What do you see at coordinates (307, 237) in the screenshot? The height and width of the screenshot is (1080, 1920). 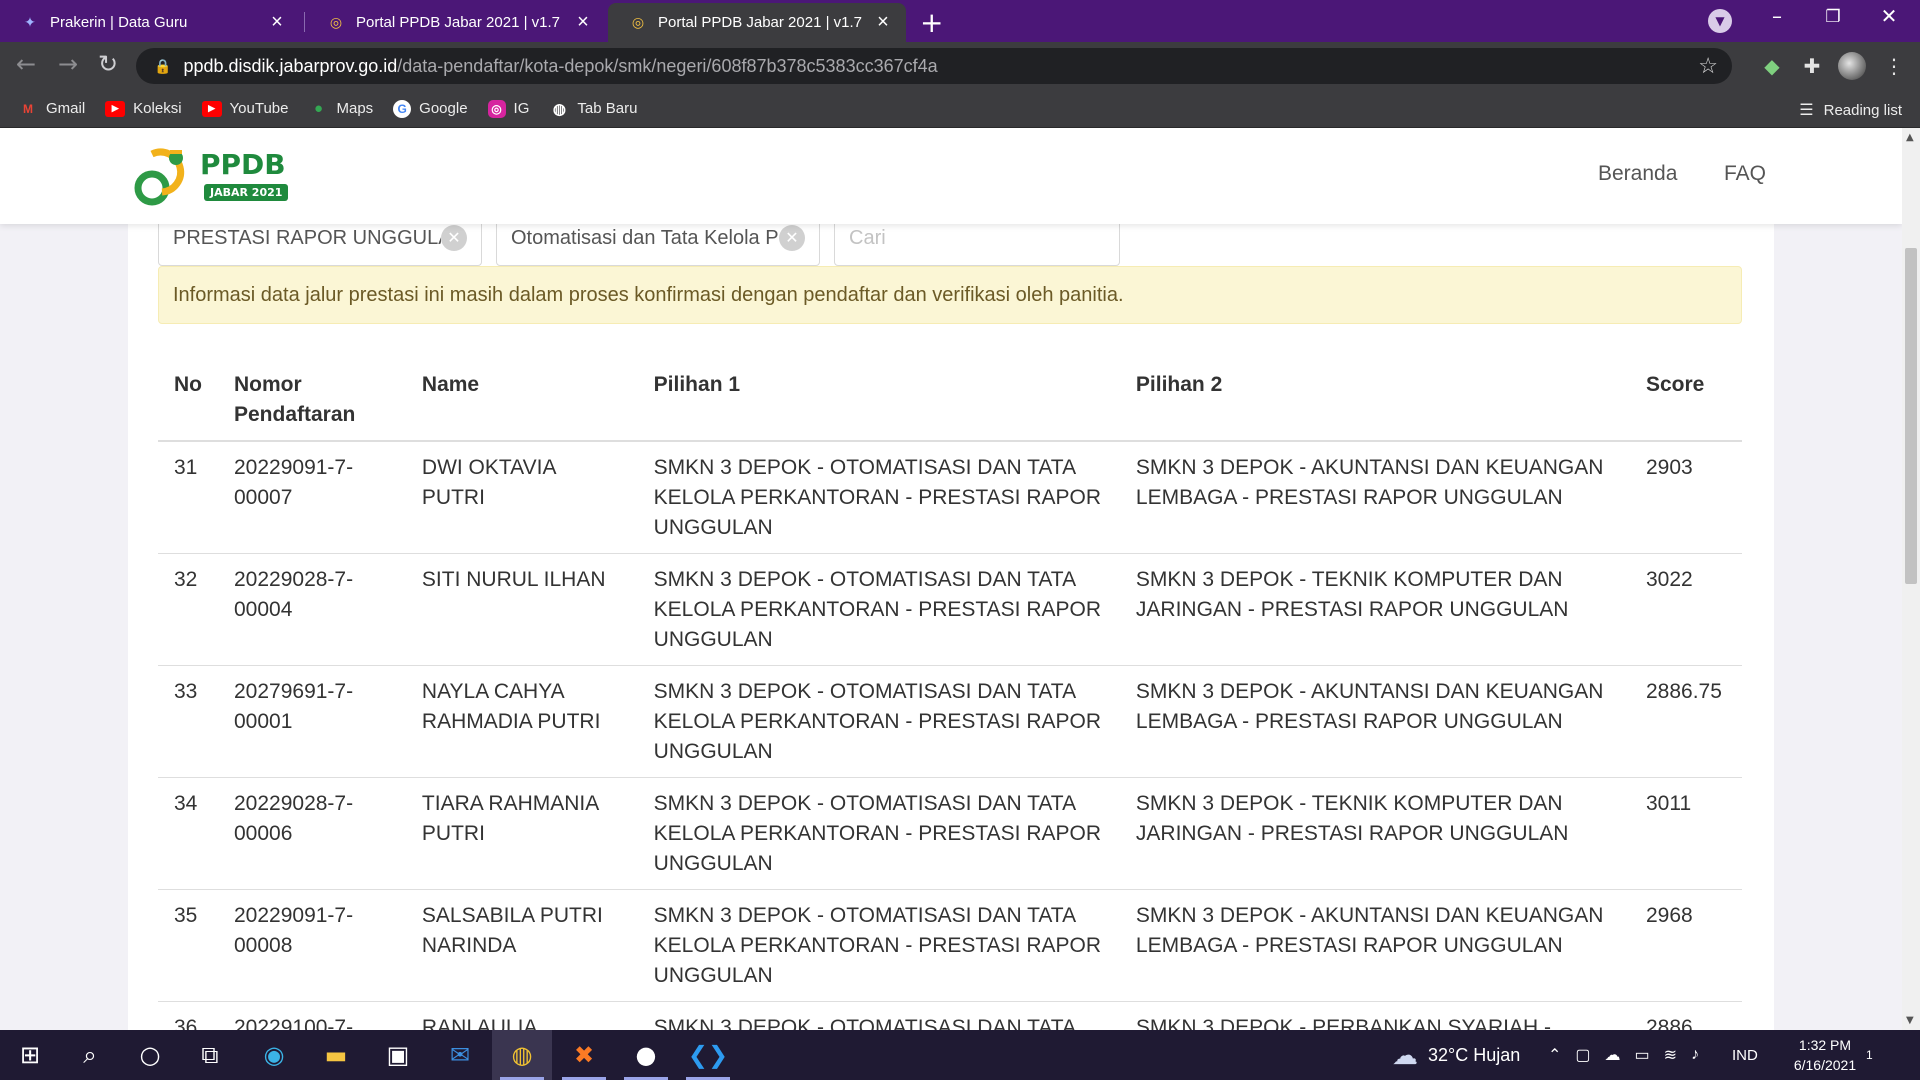 I see `filter-value: PRESTASI RAPOR UNGGULAN` at bounding box center [307, 237].